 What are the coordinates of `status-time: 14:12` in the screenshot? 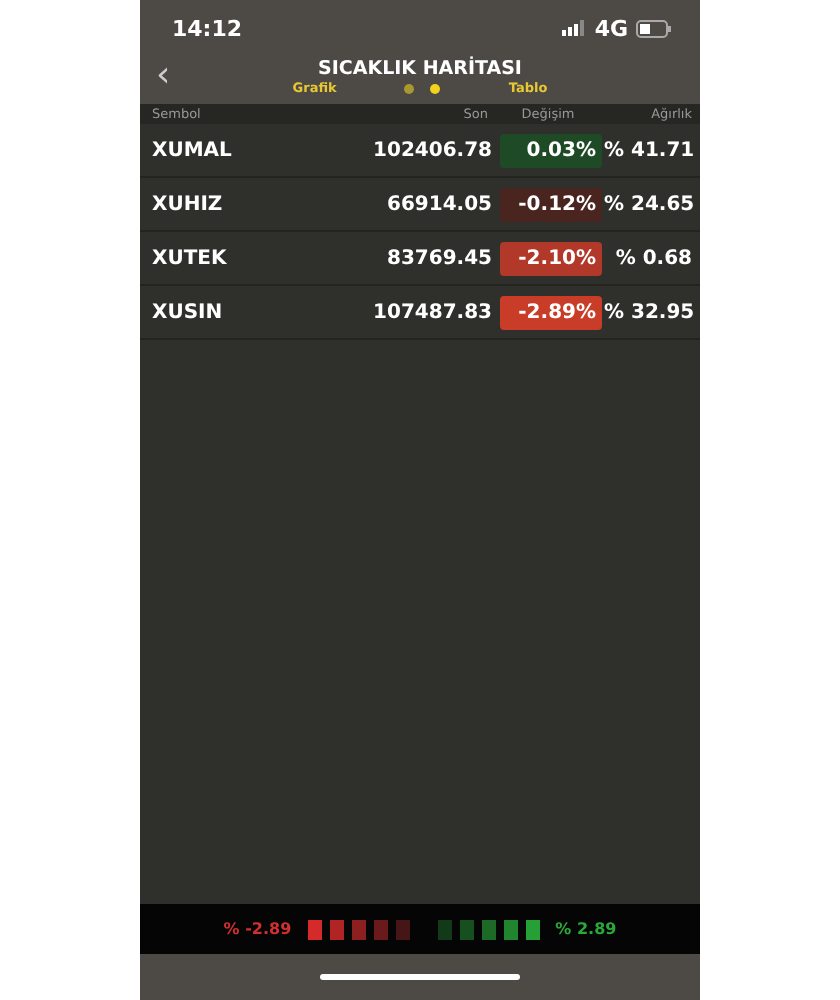 It's located at (207, 28).